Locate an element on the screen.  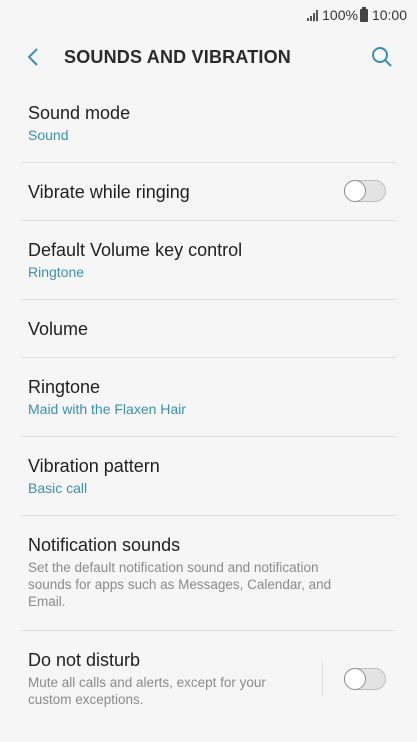
item-value: Sound is located at coordinates (48, 135).